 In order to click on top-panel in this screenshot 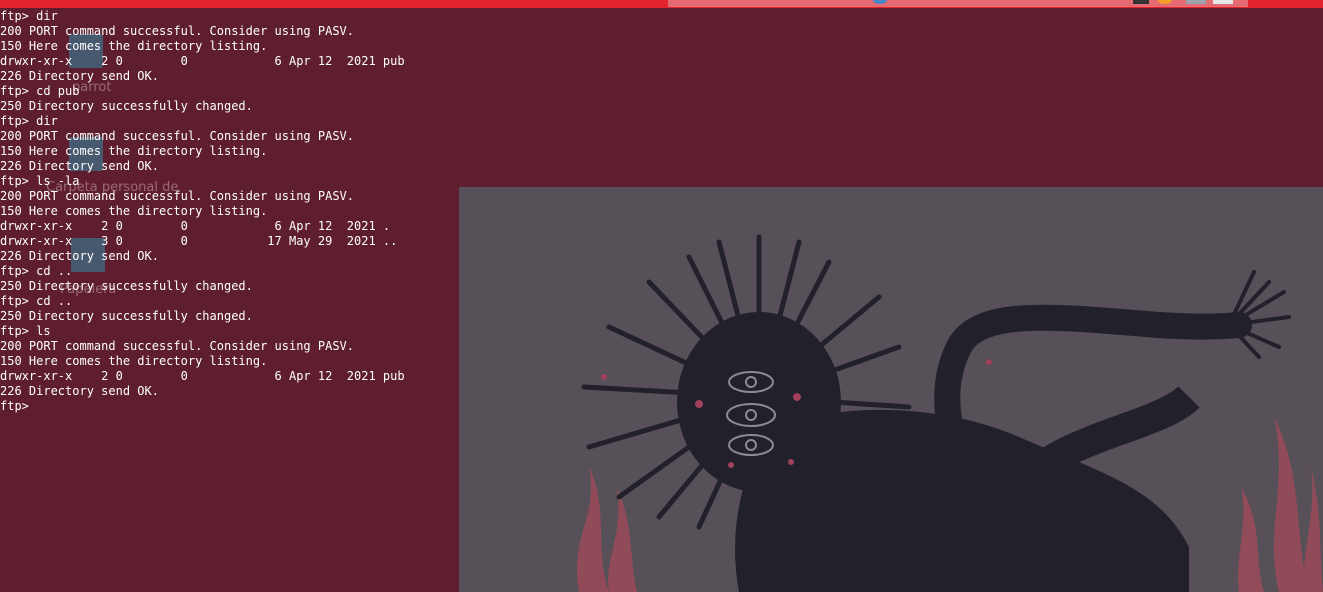, I will do `click(661, 4)`.